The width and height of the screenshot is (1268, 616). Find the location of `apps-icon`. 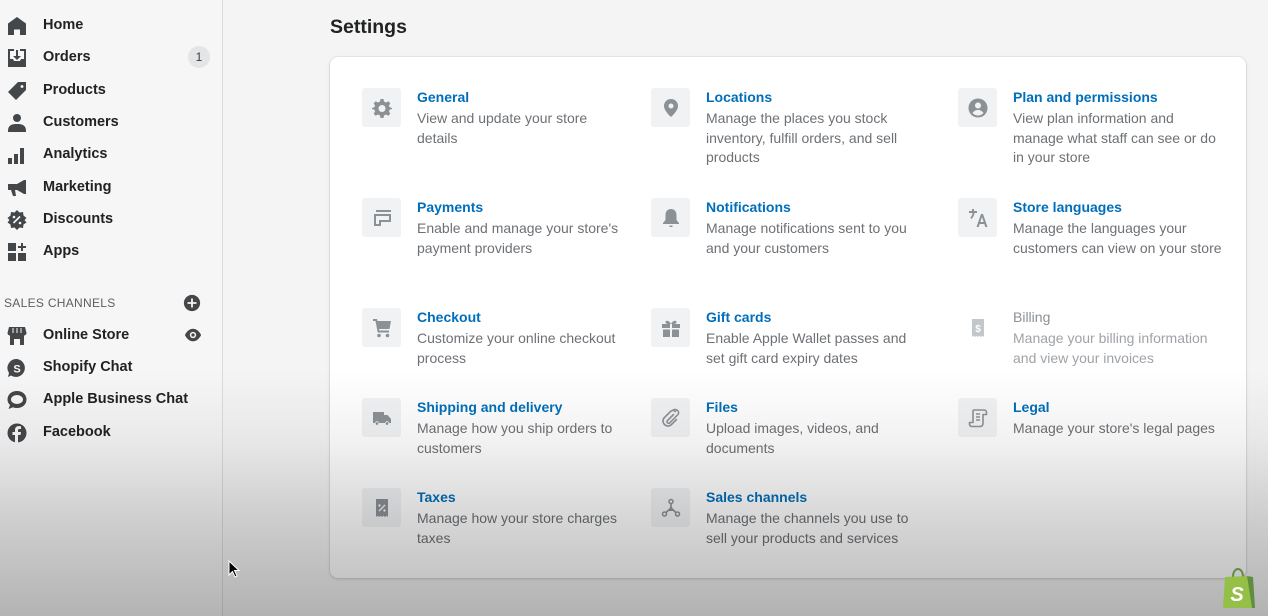

apps-icon is located at coordinates (17, 252).